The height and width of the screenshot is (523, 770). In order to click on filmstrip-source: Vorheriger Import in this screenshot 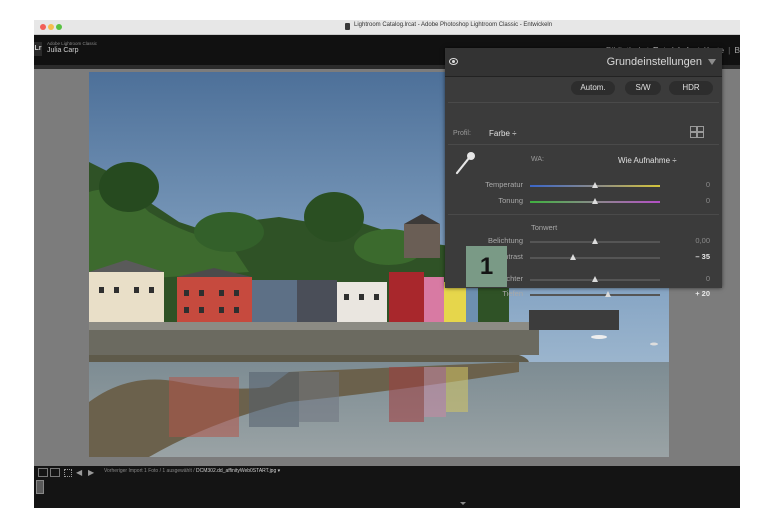, I will do `click(123, 471)`.